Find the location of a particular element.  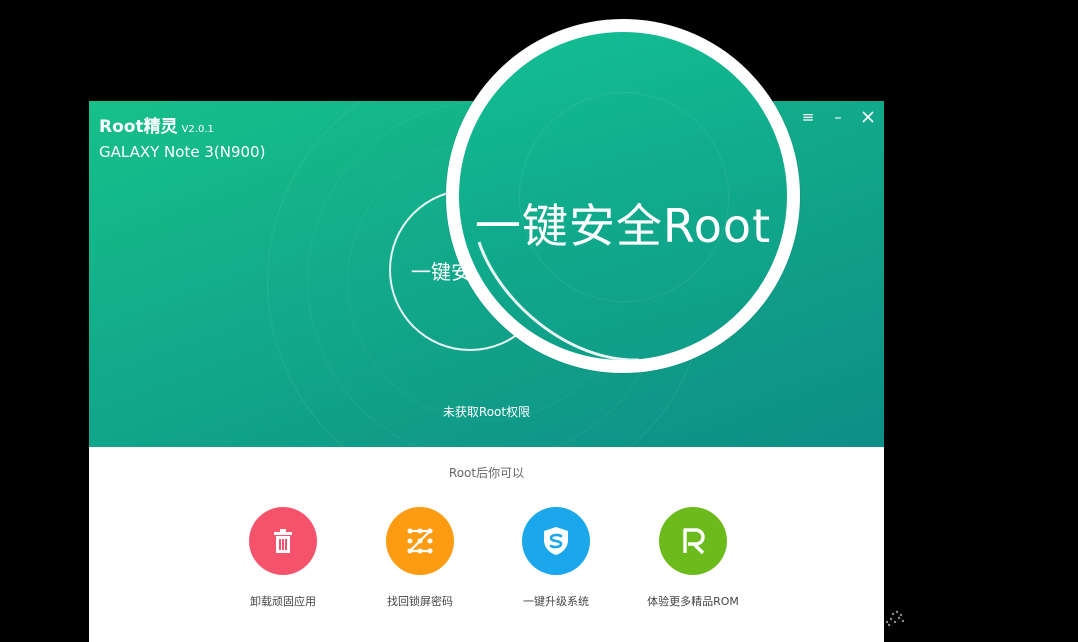

feature-upgrade-system: 一键升级系统 is located at coordinates (556, 558).